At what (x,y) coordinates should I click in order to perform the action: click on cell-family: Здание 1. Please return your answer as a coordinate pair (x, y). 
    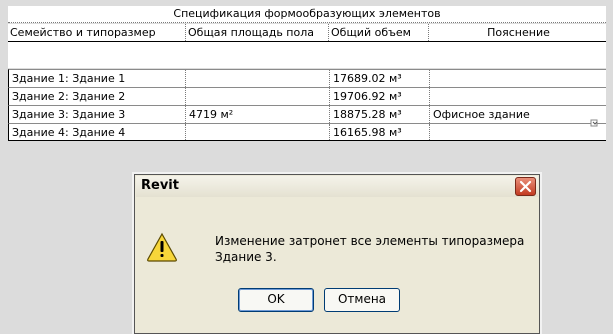
    Looking at the image, I should click on (97, 78).